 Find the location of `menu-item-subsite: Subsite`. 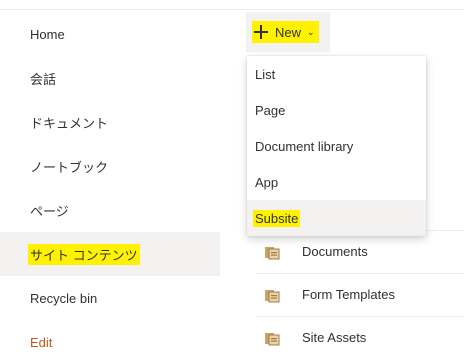

menu-item-subsite: Subsite is located at coordinates (336, 218).